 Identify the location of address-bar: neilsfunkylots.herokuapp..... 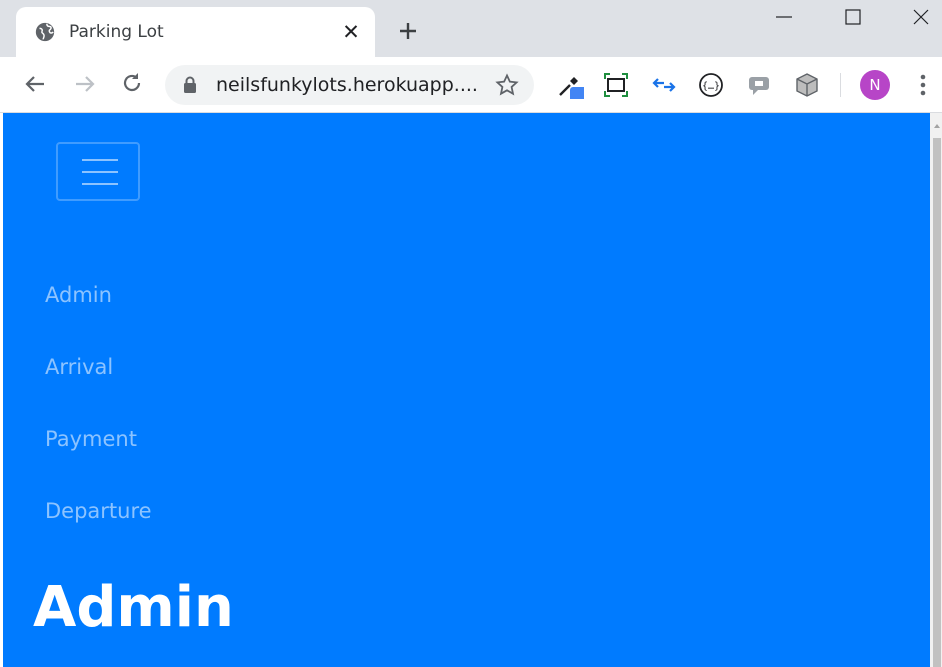
(349, 85).